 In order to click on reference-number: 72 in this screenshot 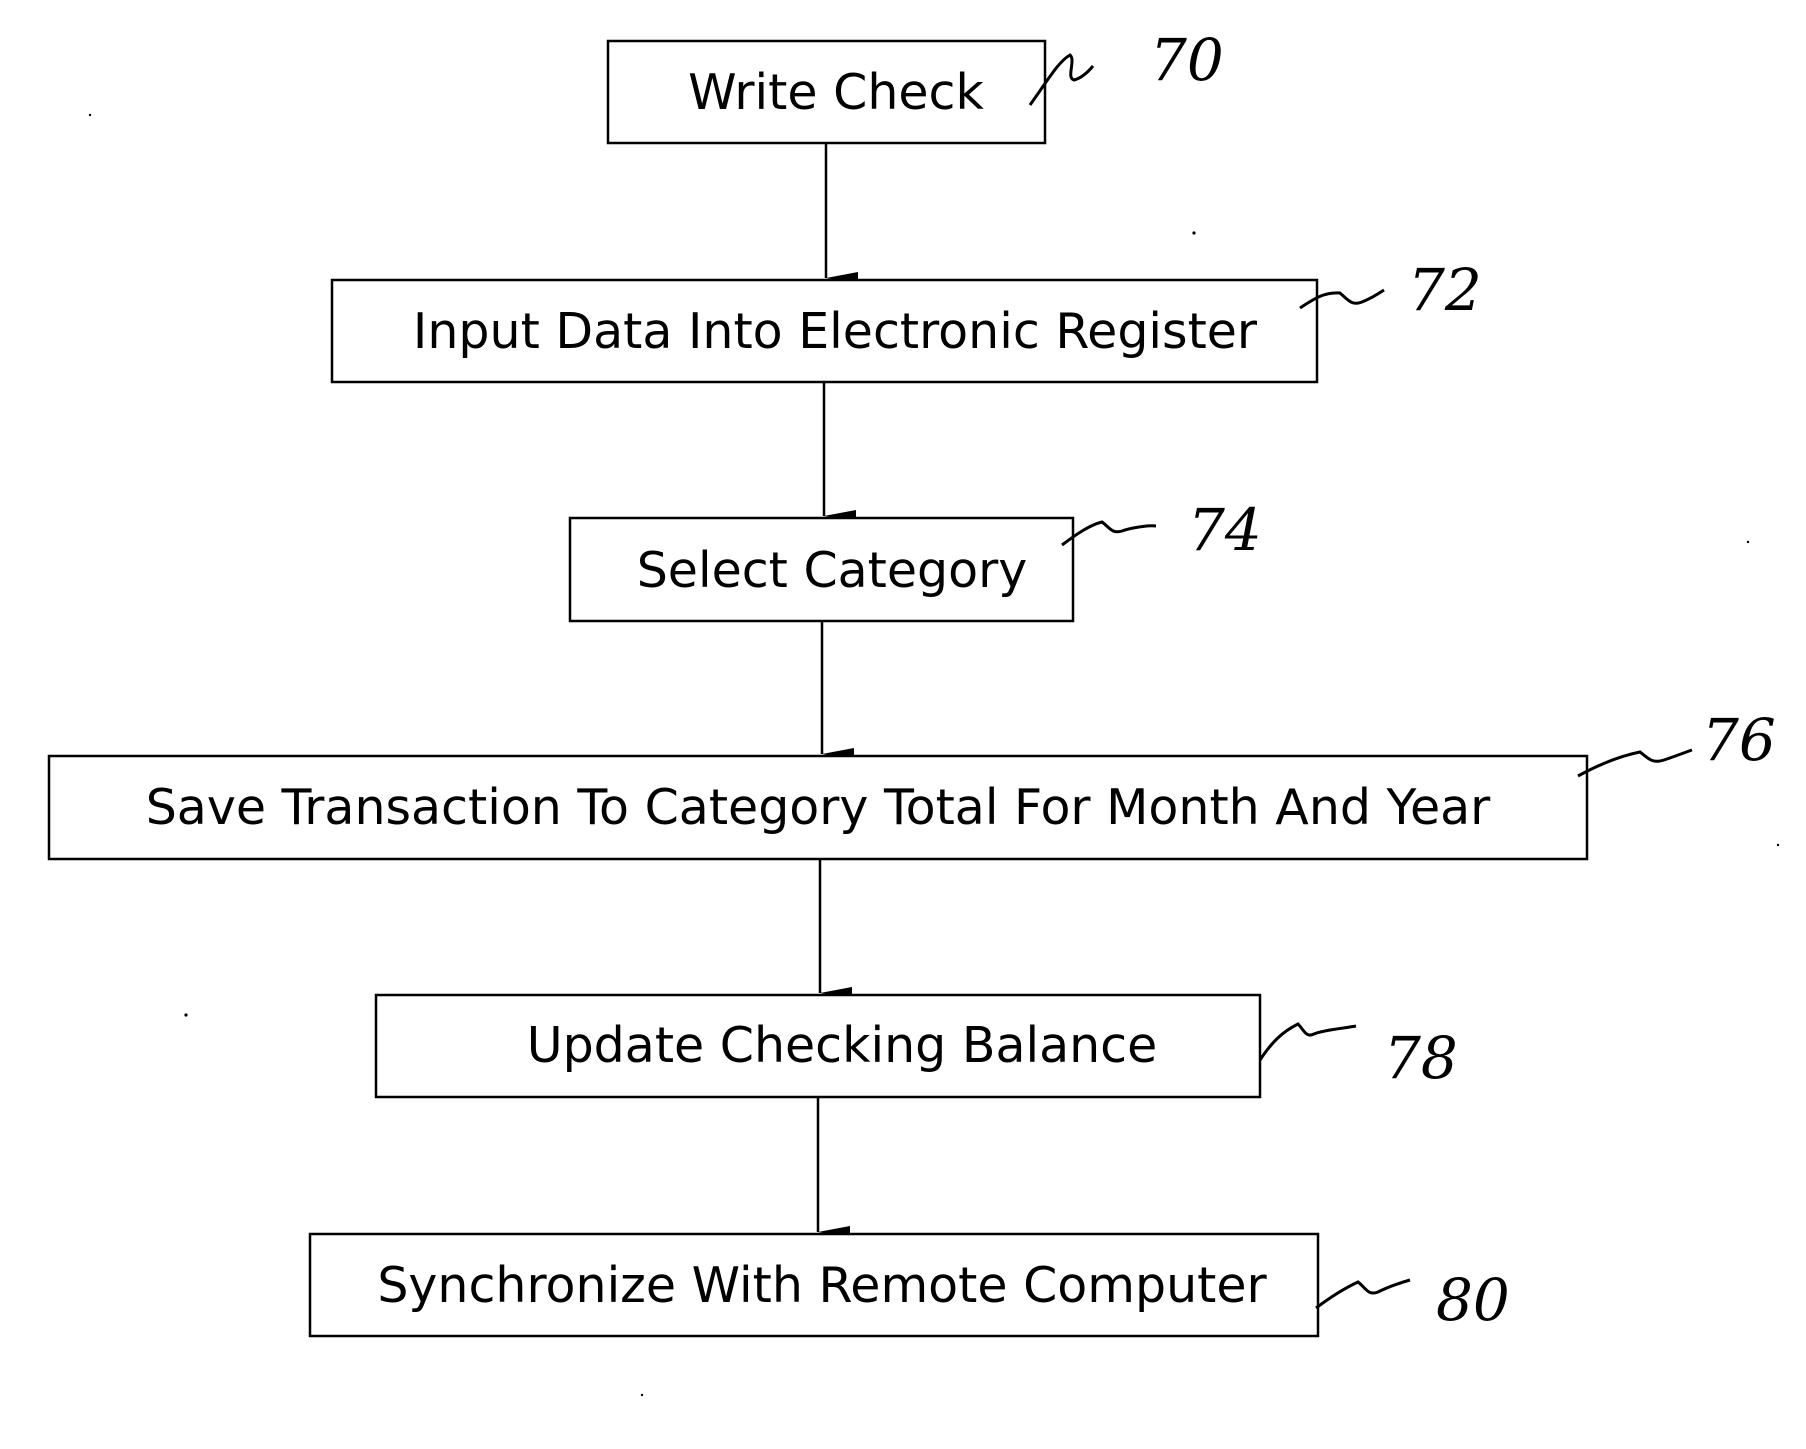, I will do `click(1445, 290)`.